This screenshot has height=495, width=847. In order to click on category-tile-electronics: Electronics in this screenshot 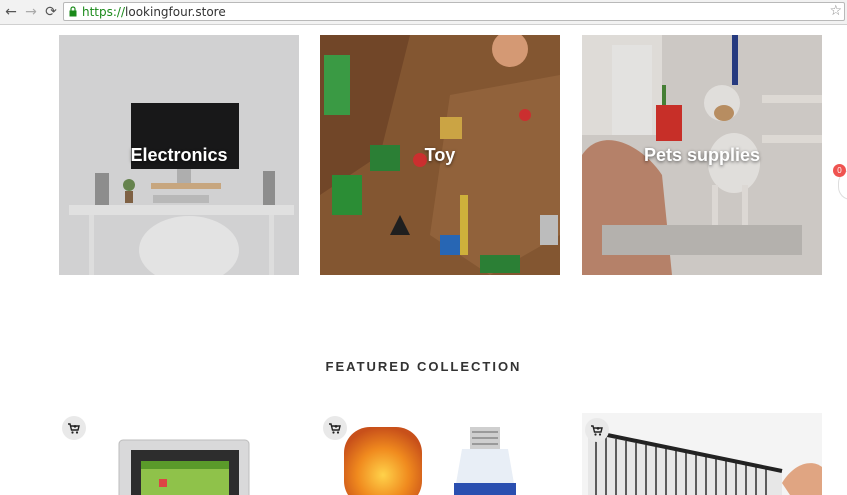, I will do `click(179, 155)`.